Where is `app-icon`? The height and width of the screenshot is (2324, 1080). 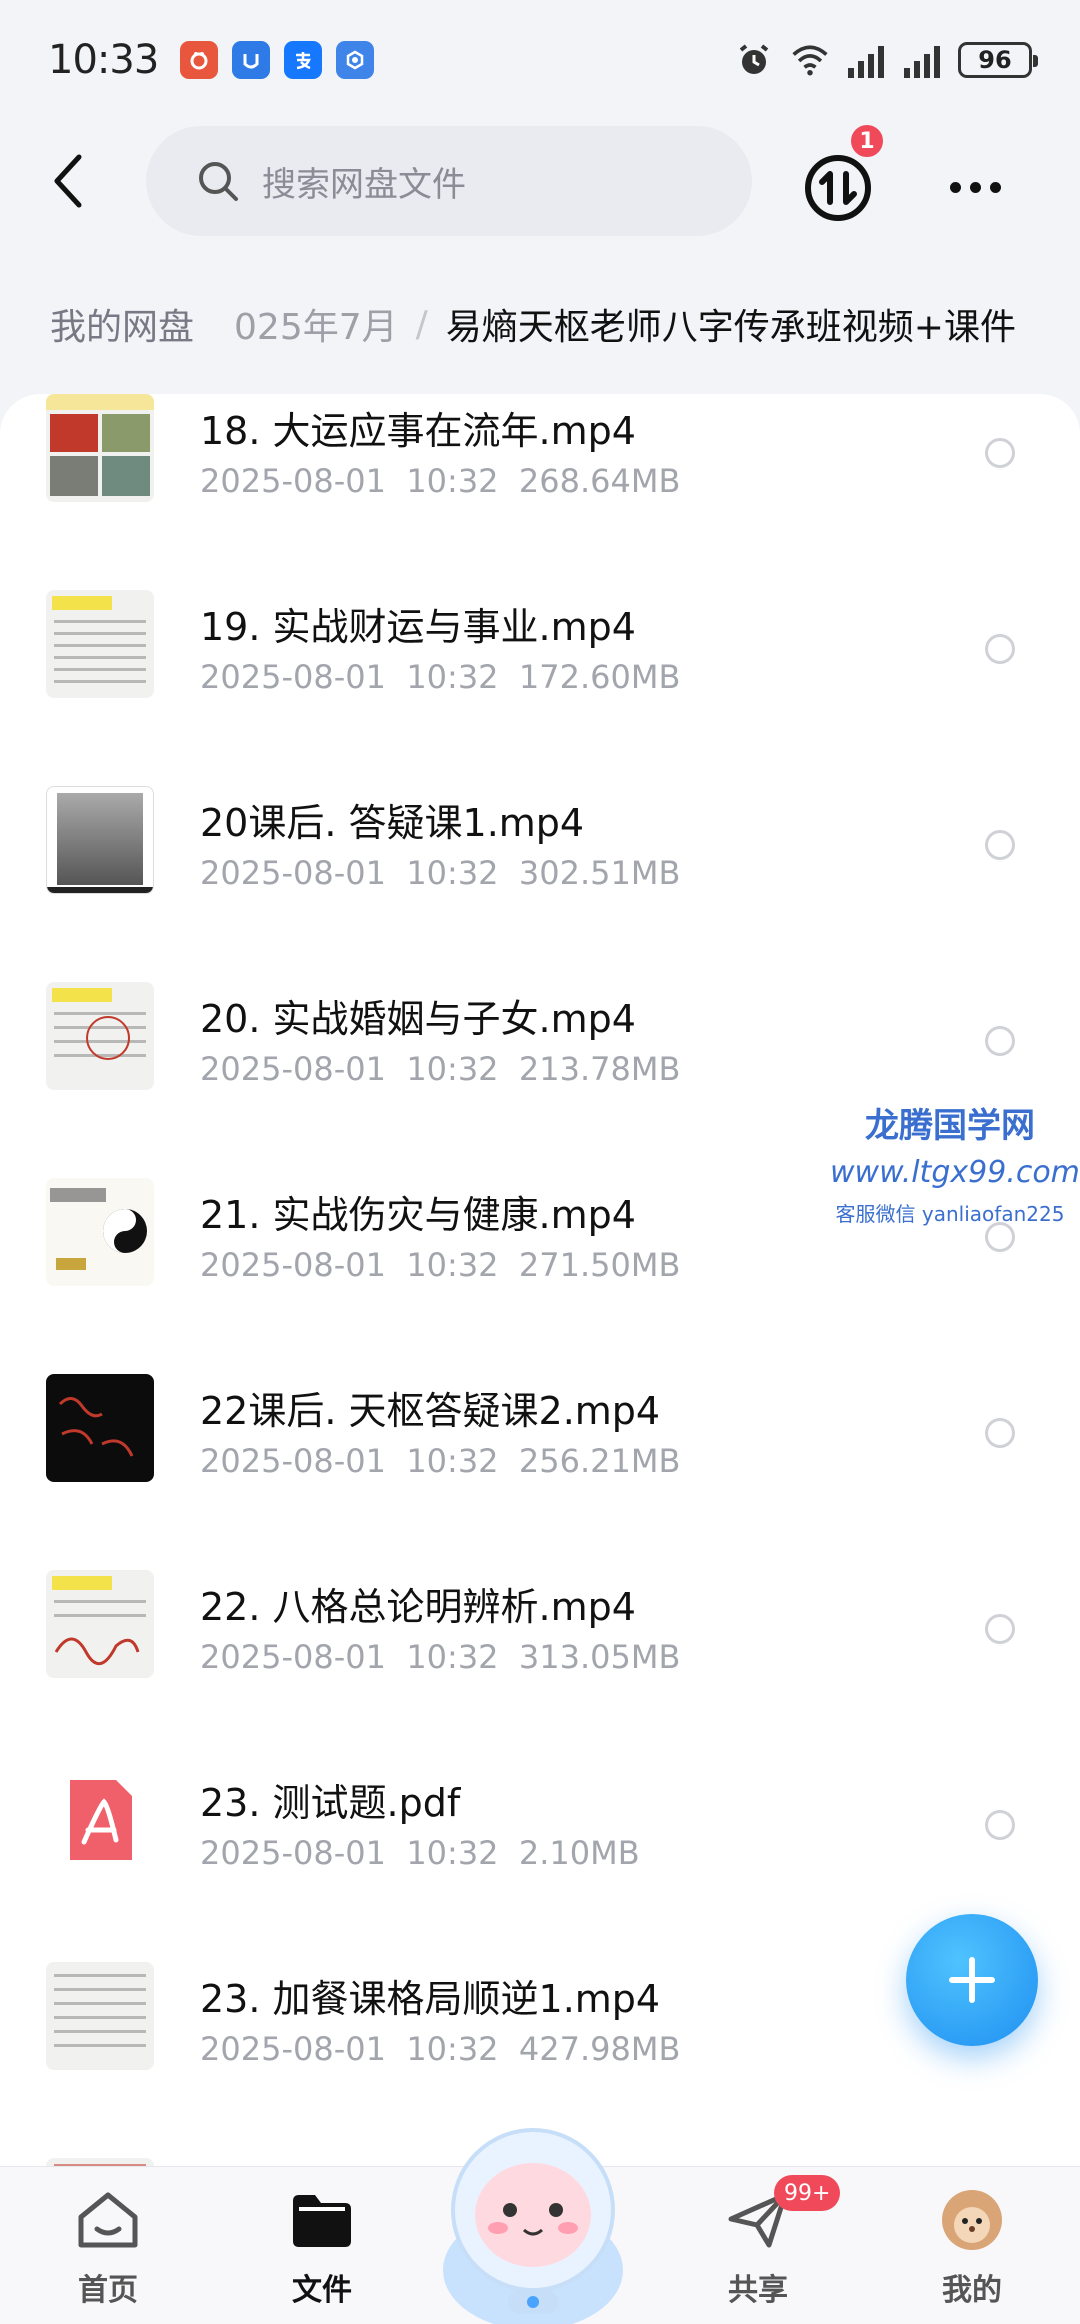 app-icon is located at coordinates (355, 60).